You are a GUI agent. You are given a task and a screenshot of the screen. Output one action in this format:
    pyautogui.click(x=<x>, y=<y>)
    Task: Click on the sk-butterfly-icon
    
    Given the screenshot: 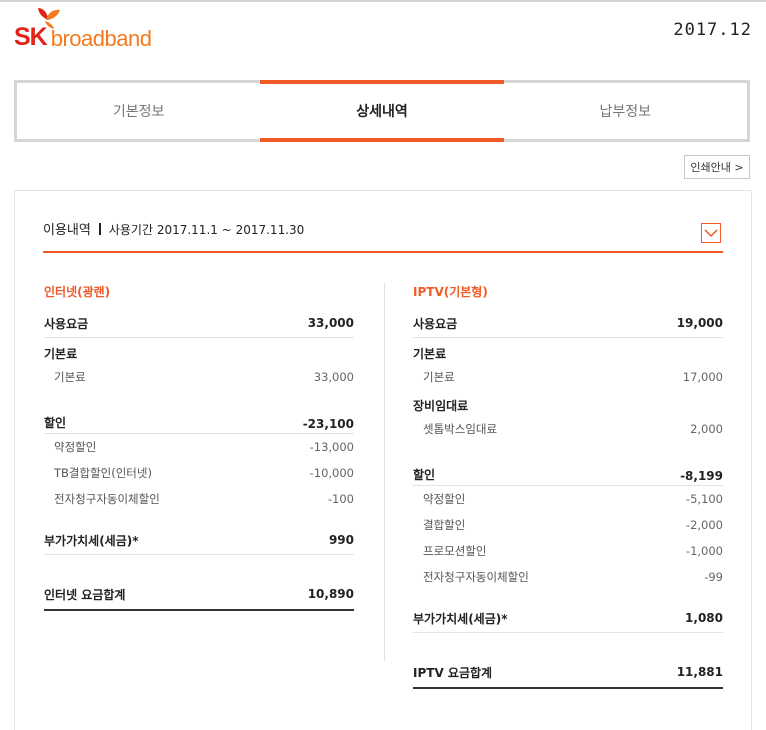 What is the action you would take?
    pyautogui.click(x=49, y=18)
    